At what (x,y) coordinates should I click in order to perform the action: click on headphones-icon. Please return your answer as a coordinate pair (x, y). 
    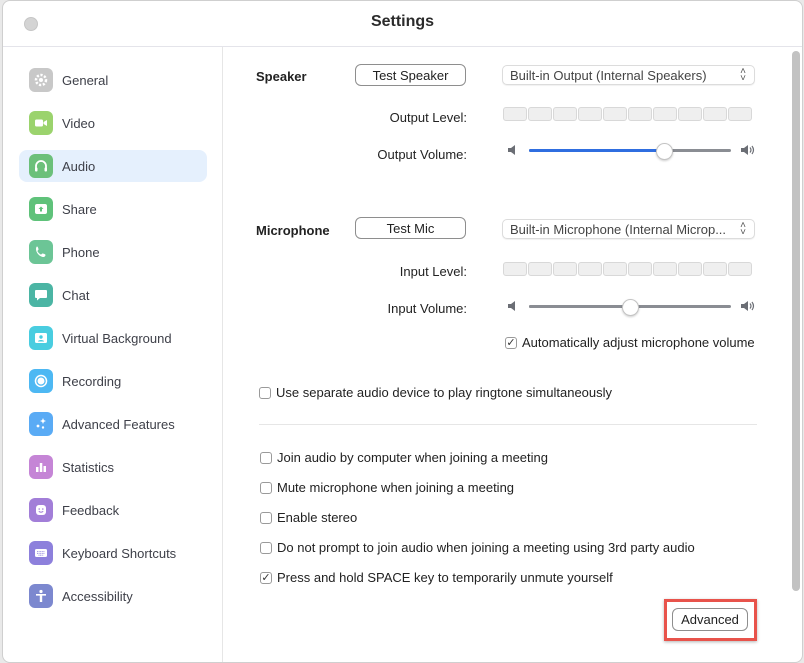
    Looking at the image, I should click on (41, 166).